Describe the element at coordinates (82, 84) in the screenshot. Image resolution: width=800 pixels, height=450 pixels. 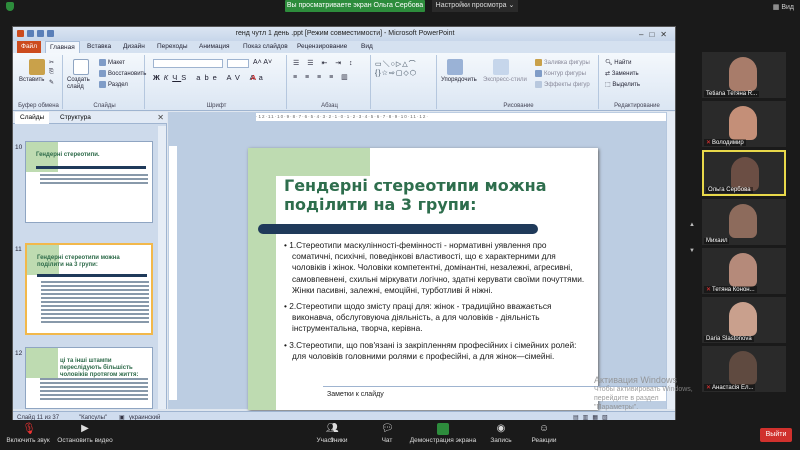
I see `create-slide-button: Создать слайд` at that location.